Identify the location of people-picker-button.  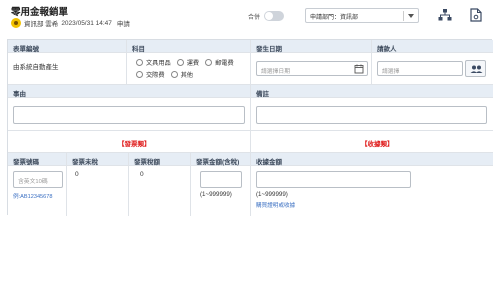
(475, 68).